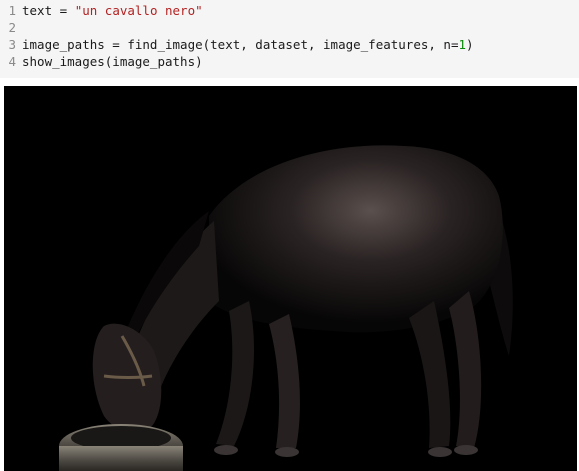  I want to click on code-line: 2, so click(289, 27).